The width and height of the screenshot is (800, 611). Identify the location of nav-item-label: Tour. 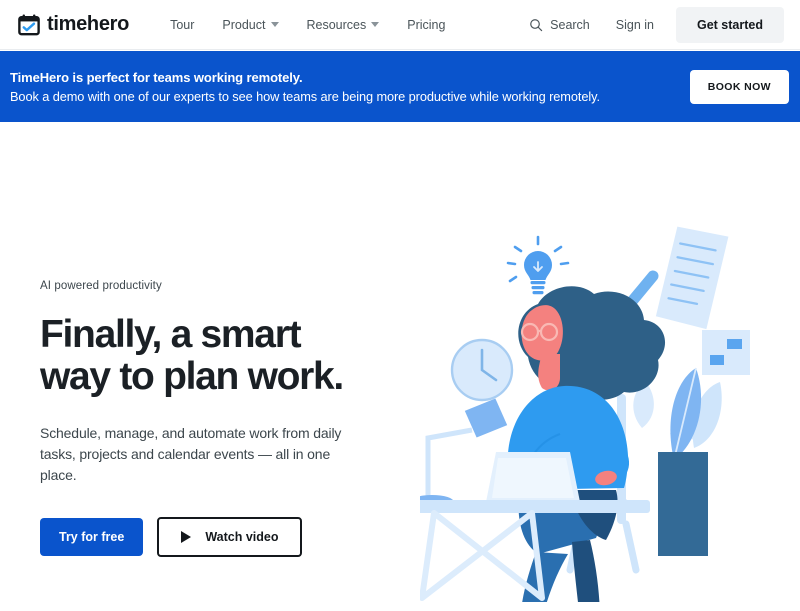
(182, 24).